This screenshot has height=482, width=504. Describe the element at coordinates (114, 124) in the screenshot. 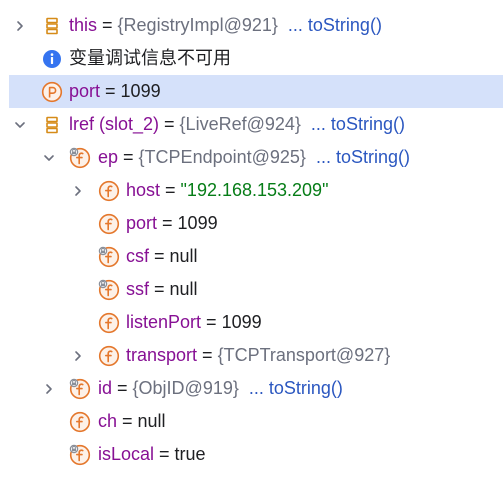

I see `variable-name: lref (slot_2)` at that location.